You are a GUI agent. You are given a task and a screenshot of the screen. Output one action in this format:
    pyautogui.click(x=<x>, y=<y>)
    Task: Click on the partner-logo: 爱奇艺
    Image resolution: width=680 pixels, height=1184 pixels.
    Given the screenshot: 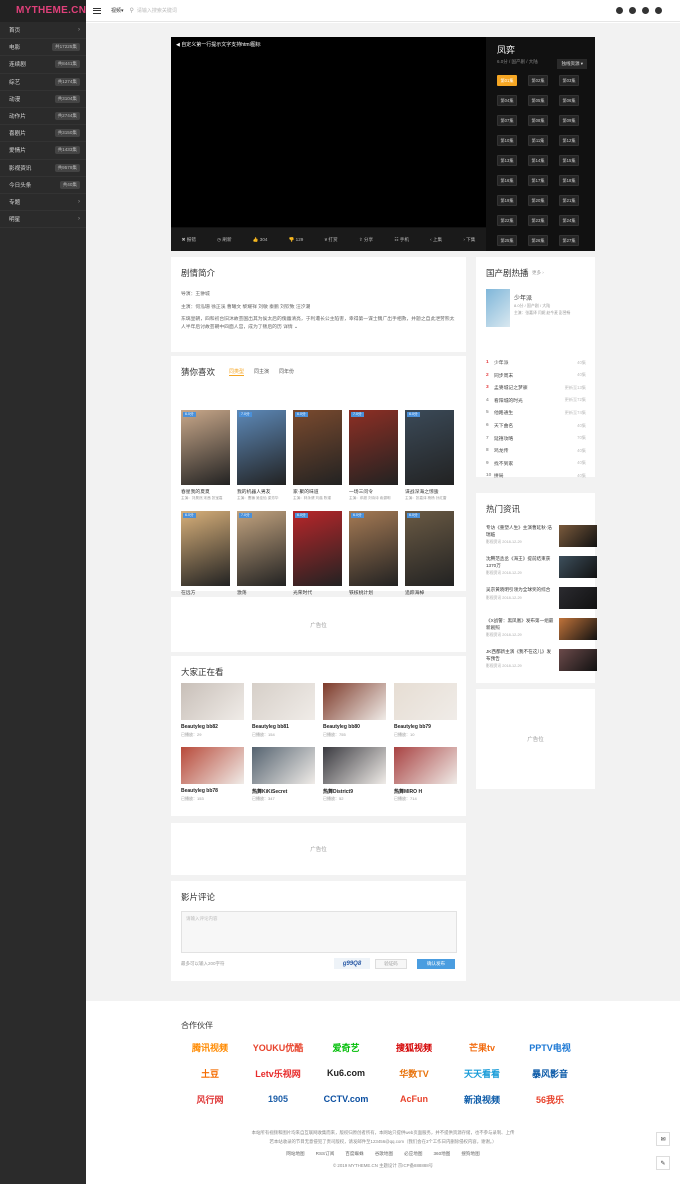 What is the action you would take?
    pyautogui.click(x=346, y=1047)
    